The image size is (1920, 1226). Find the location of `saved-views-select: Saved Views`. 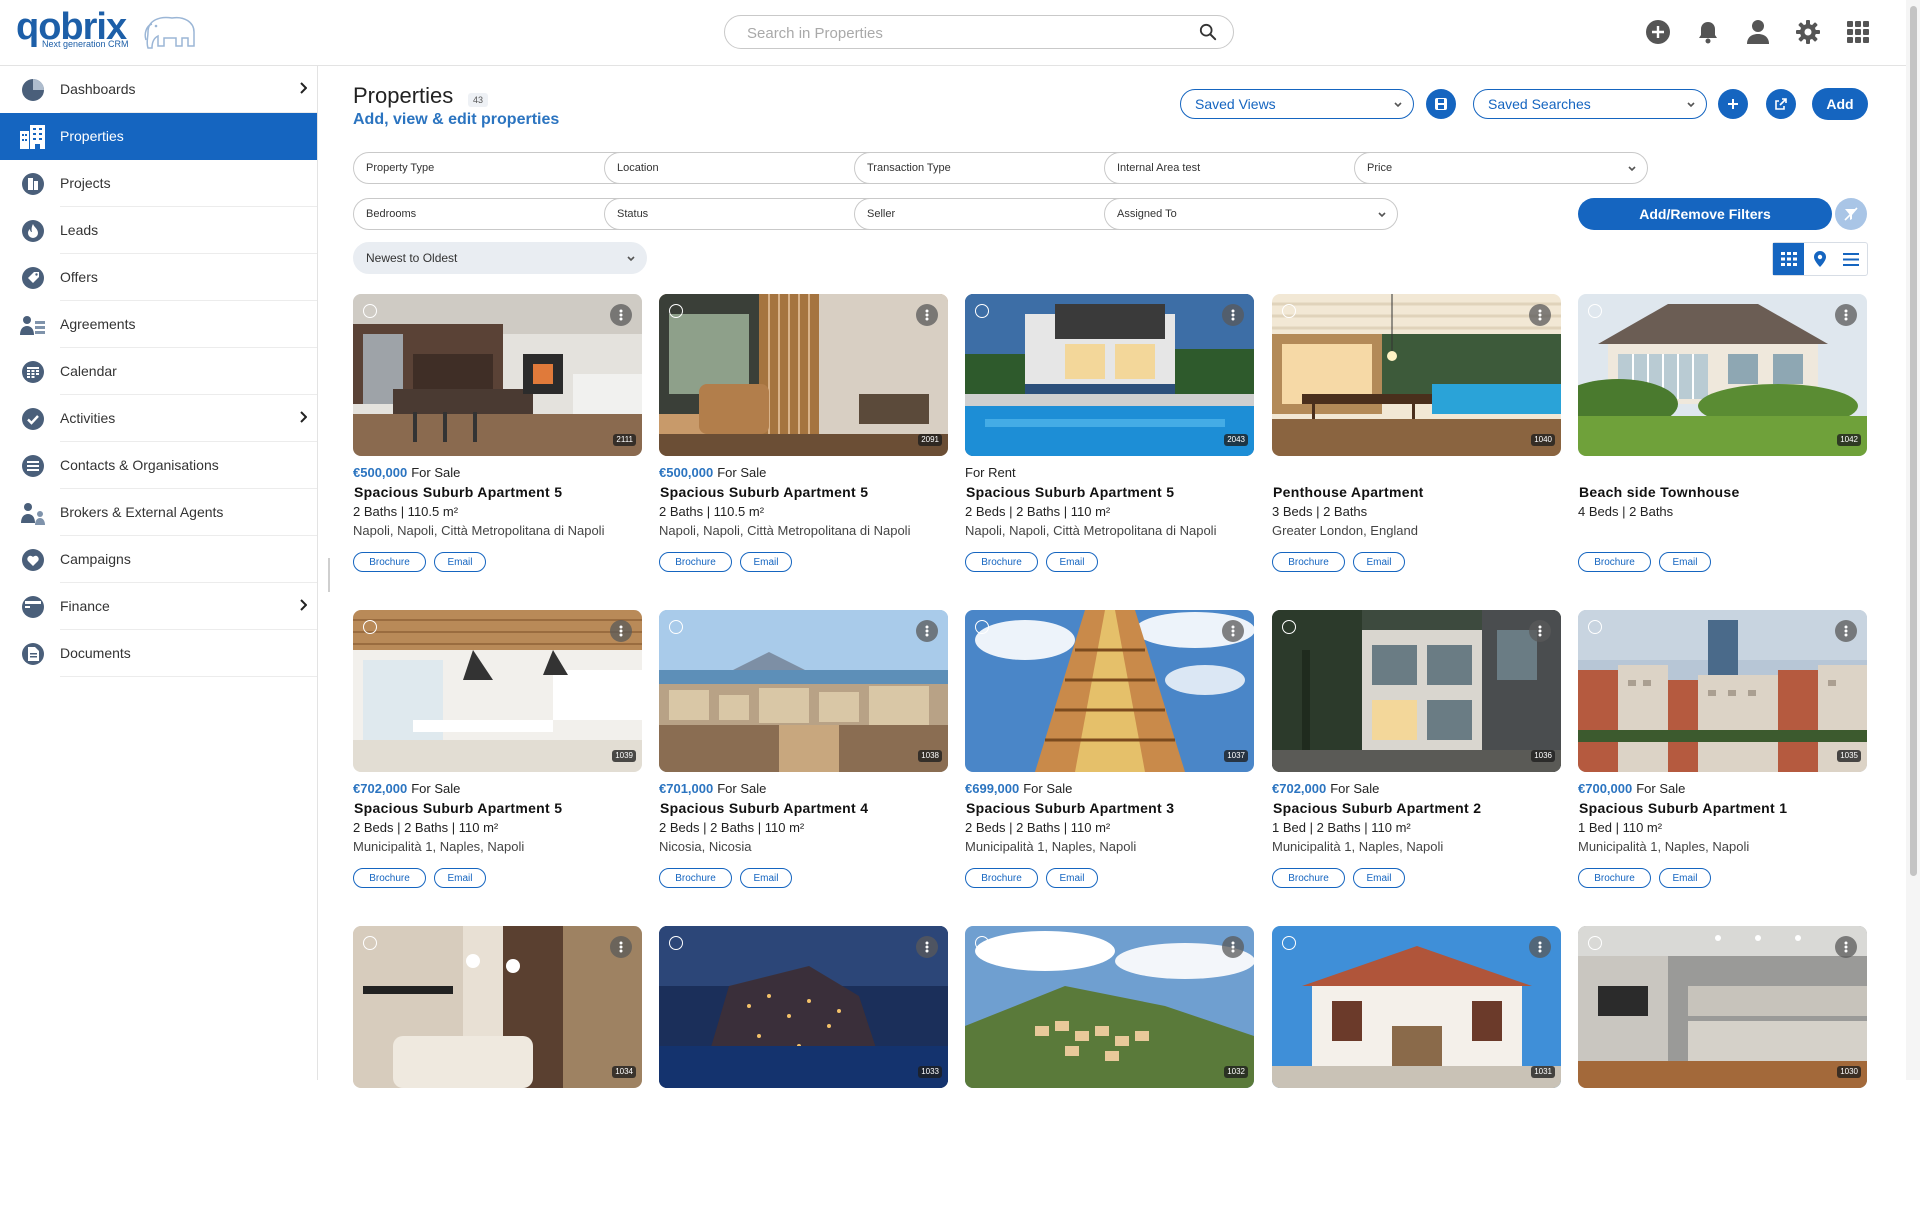

saved-views-select: Saved Views is located at coordinates (1297, 104).